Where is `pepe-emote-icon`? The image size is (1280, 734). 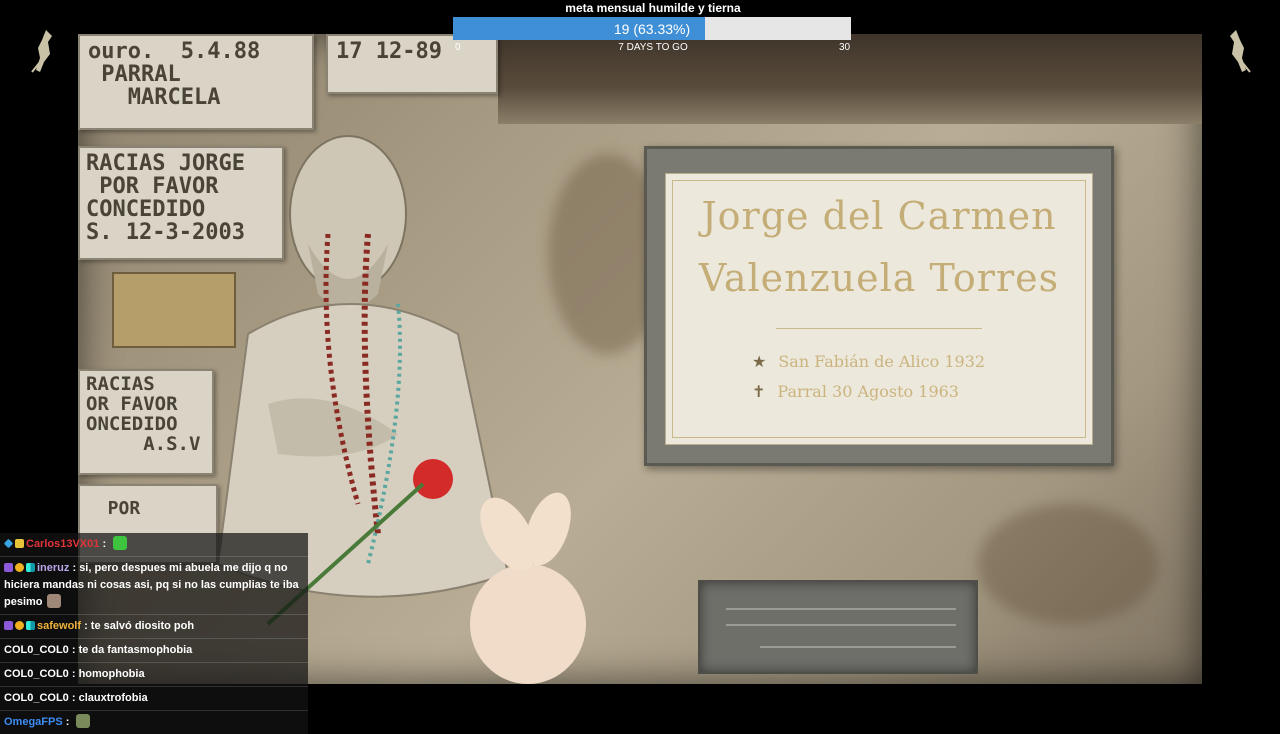 pepe-emote-icon is located at coordinates (83, 721).